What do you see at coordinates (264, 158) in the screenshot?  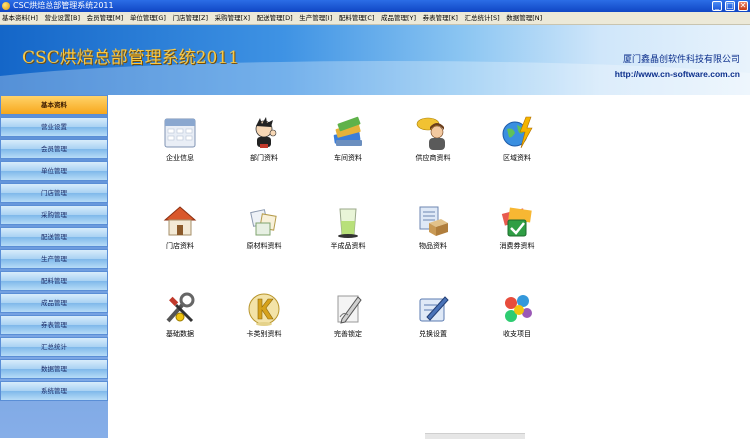 I see `tile-label: 部门资料` at bounding box center [264, 158].